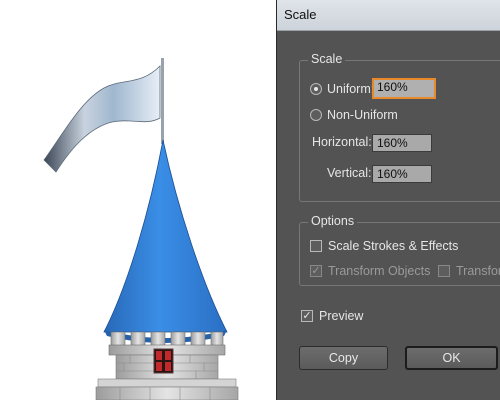  Describe the element at coordinates (393, 246) in the screenshot. I see `scale-strokes-label: Scale Strokes & Effects` at that location.